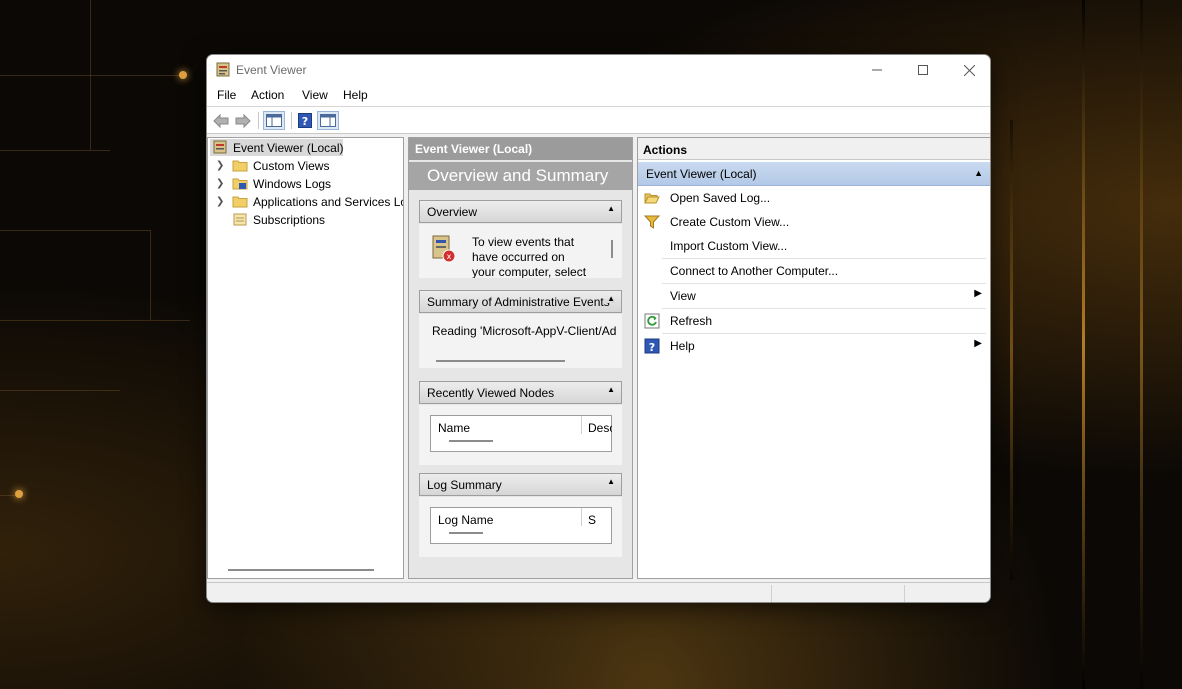  I want to click on window-title: Event Viewer, so click(271, 70).